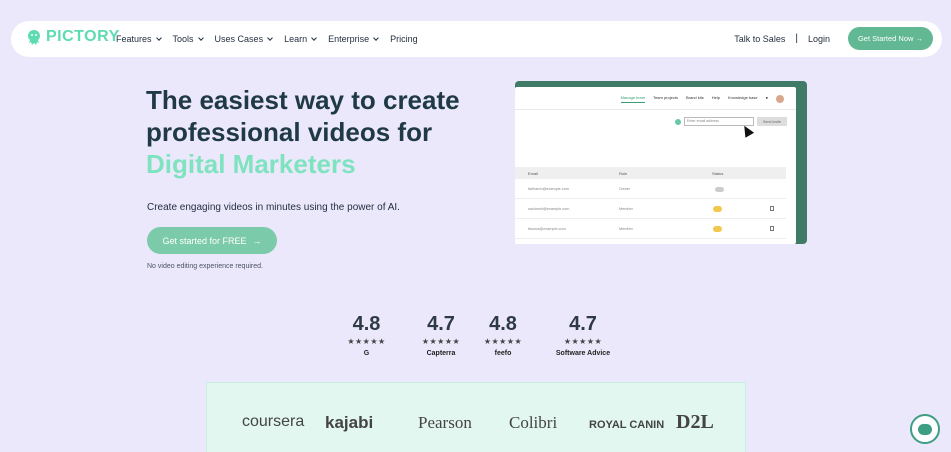 Image resolution: width=951 pixels, height=452 pixels. Describe the element at coordinates (83, 36) in the screenshot. I see `logo-text: PICTORY` at that location.